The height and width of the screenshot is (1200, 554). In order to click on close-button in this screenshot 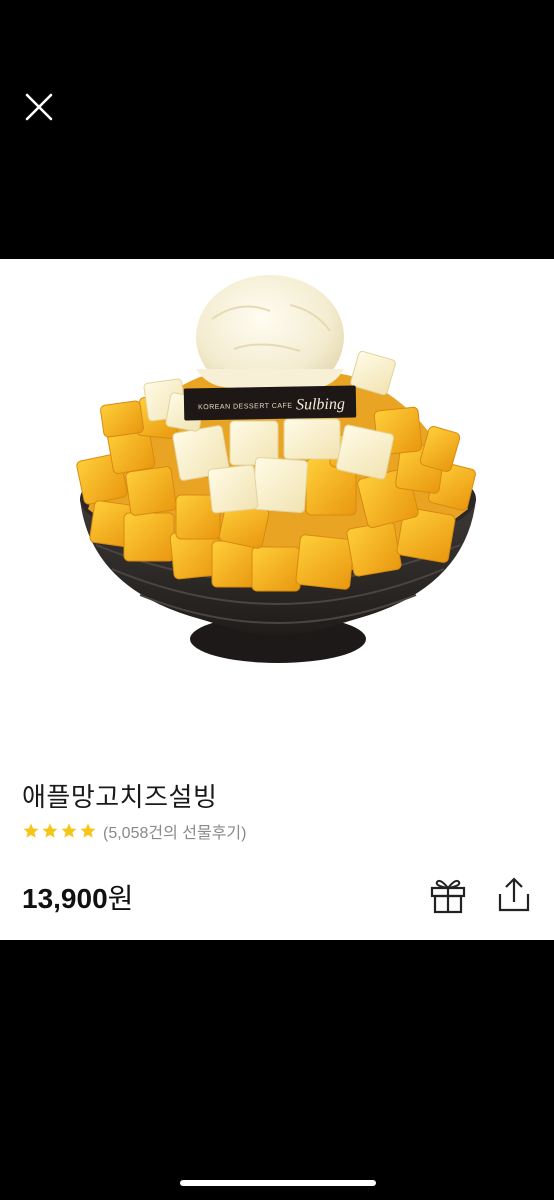, I will do `click(39, 107)`.